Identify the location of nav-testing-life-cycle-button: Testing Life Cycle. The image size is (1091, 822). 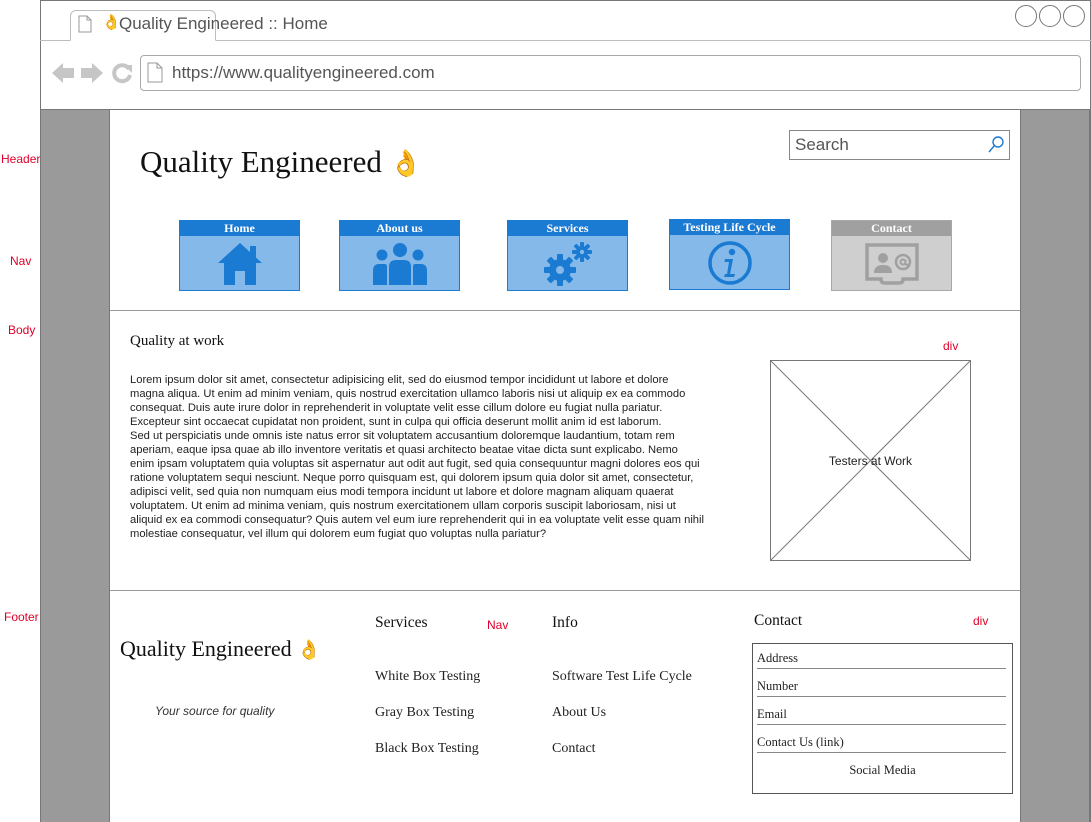
(729, 254).